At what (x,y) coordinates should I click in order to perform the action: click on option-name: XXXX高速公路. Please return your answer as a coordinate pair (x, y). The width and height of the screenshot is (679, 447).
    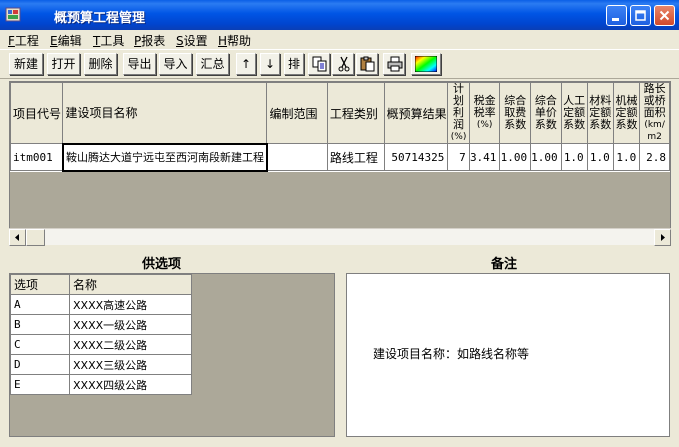
    Looking at the image, I should click on (130, 304).